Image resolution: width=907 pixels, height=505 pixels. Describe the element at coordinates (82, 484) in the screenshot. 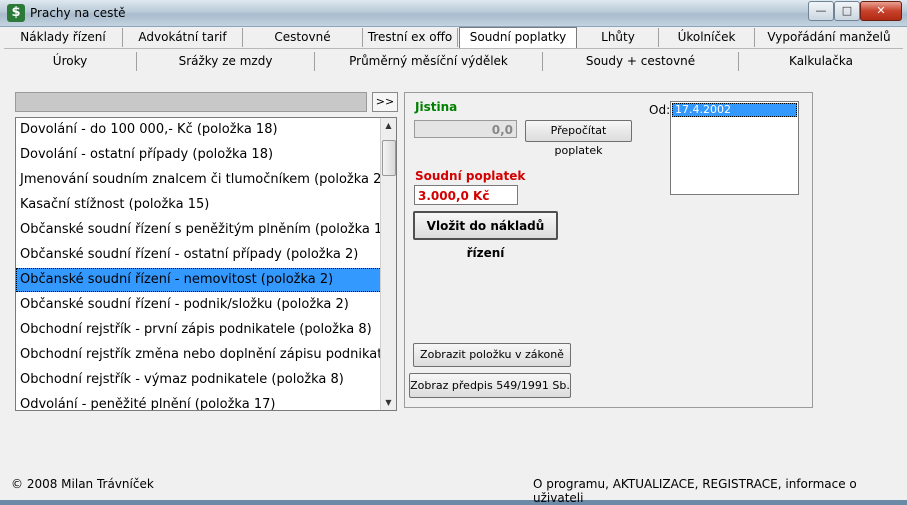

I see `copyright-text: © 2008 Milan Trávníček` at that location.